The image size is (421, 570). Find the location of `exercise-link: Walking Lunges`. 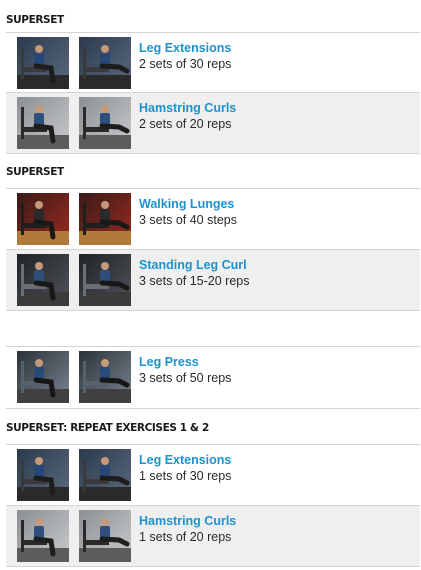

exercise-link: Walking Lunges is located at coordinates (186, 204).